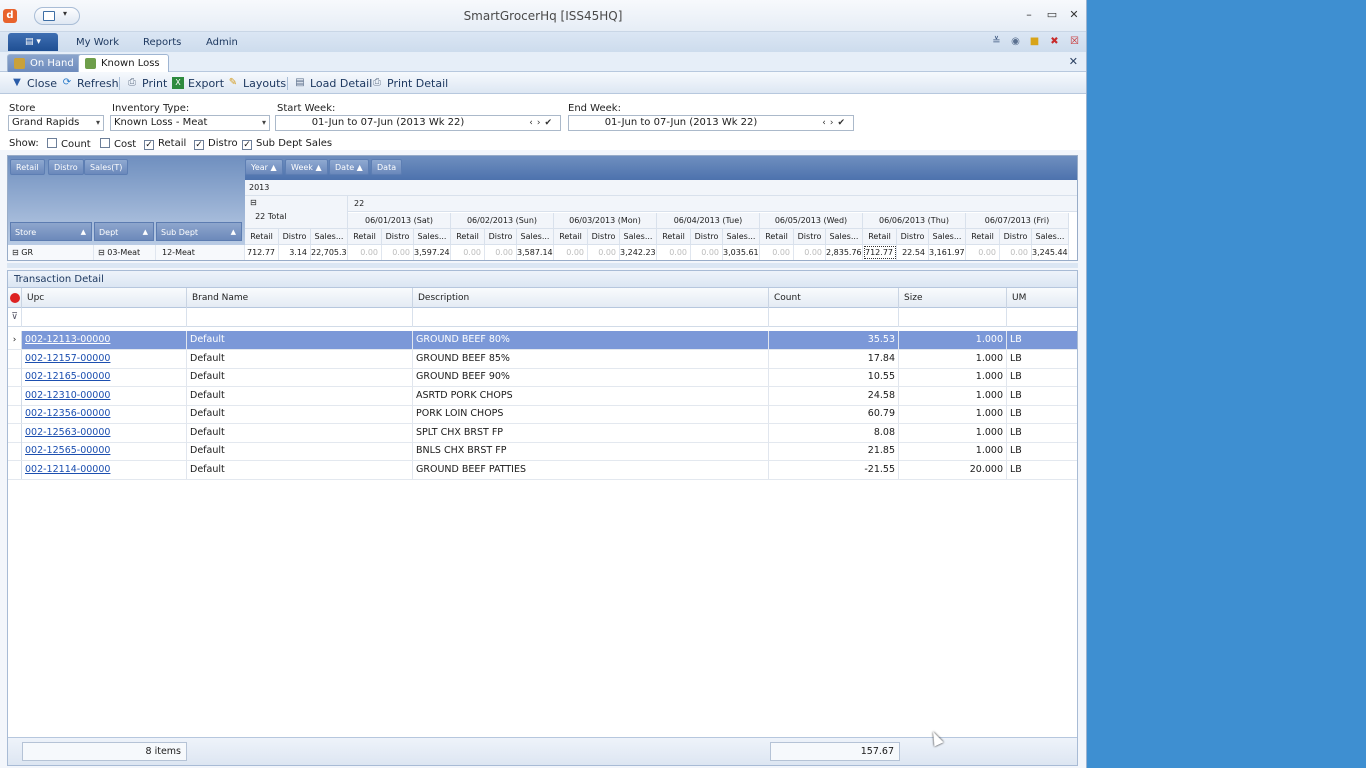 Image resolution: width=1366 pixels, height=768 pixels. What do you see at coordinates (198, 83) in the screenshot?
I see `export-button: X Export` at bounding box center [198, 83].